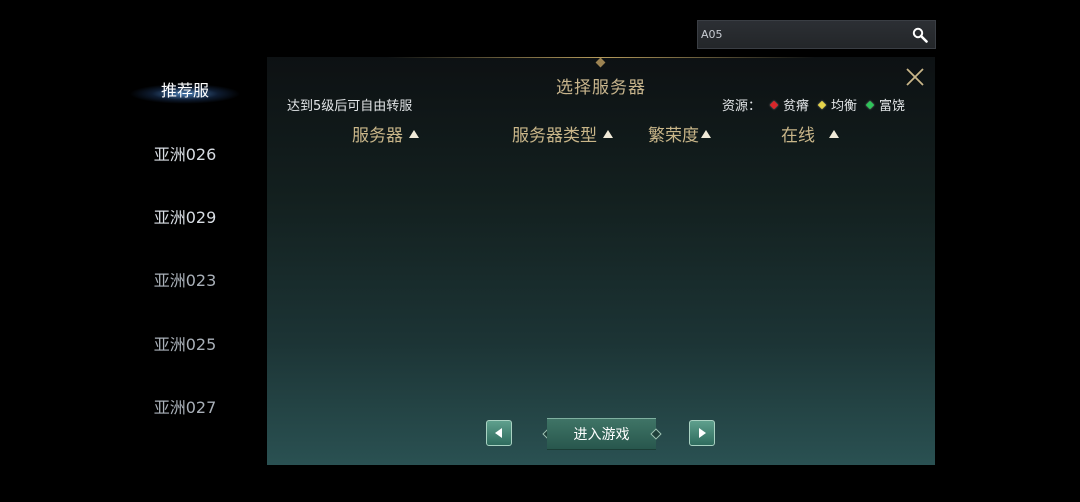 The height and width of the screenshot is (502, 1080). I want to click on transfer-hint: 达到5级后可自由转服, so click(350, 106).